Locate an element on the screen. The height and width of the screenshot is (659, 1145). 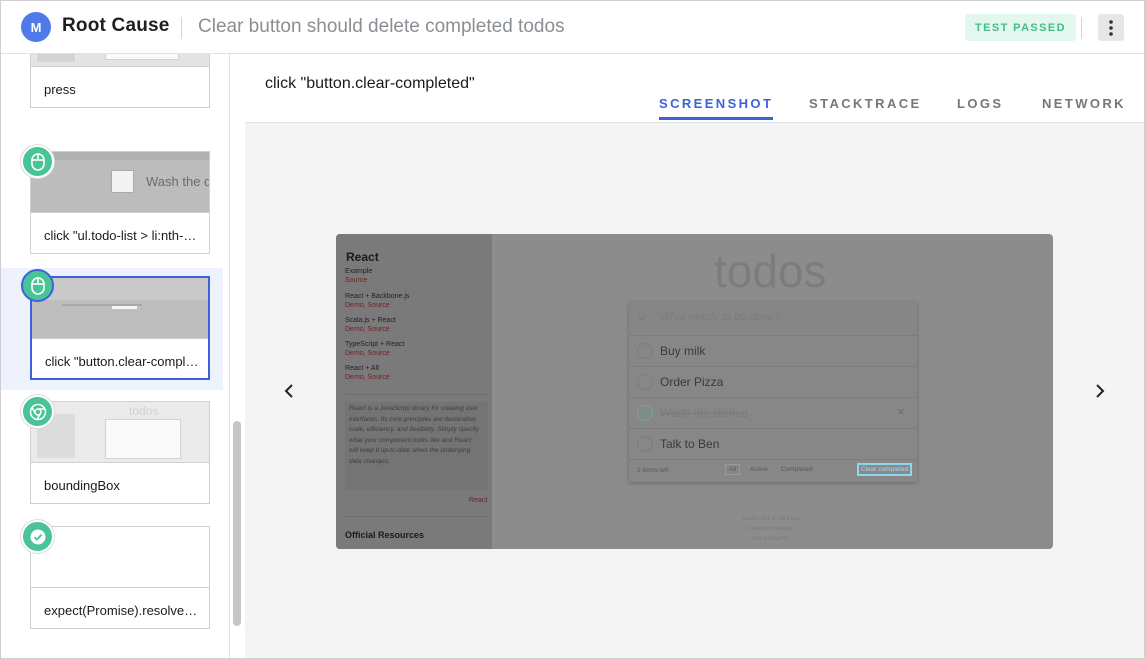
step-card: todos boundingBox is located at coordinates (120, 452).